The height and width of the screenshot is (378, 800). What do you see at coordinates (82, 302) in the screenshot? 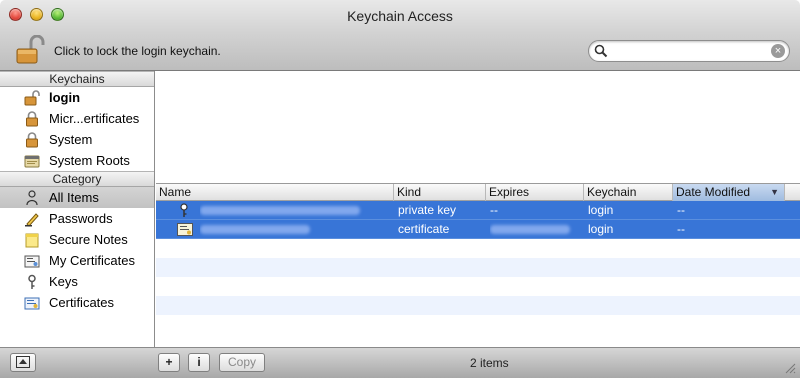
I see `sidebar-item-label: Certificates` at bounding box center [82, 302].